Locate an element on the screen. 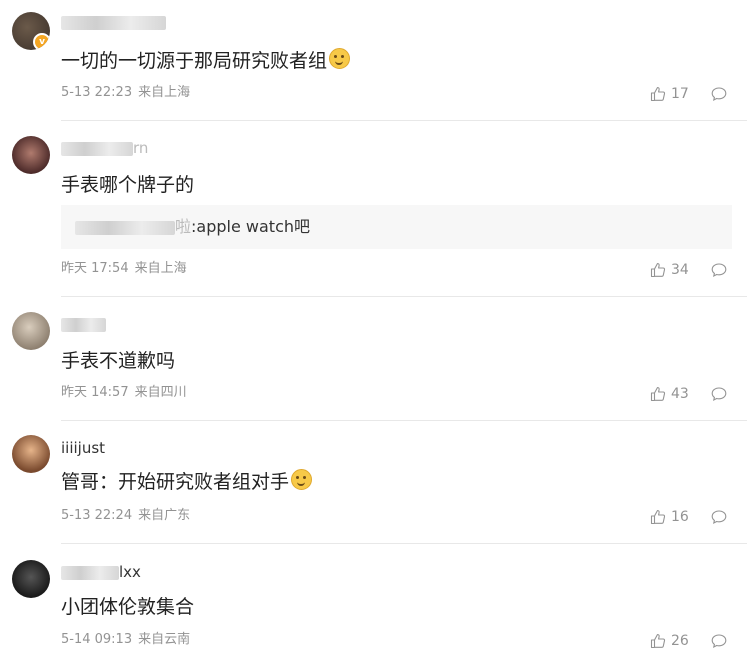 Image resolution: width=747 pixels, height=655 pixels. like-count: 16 is located at coordinates (680, 517).